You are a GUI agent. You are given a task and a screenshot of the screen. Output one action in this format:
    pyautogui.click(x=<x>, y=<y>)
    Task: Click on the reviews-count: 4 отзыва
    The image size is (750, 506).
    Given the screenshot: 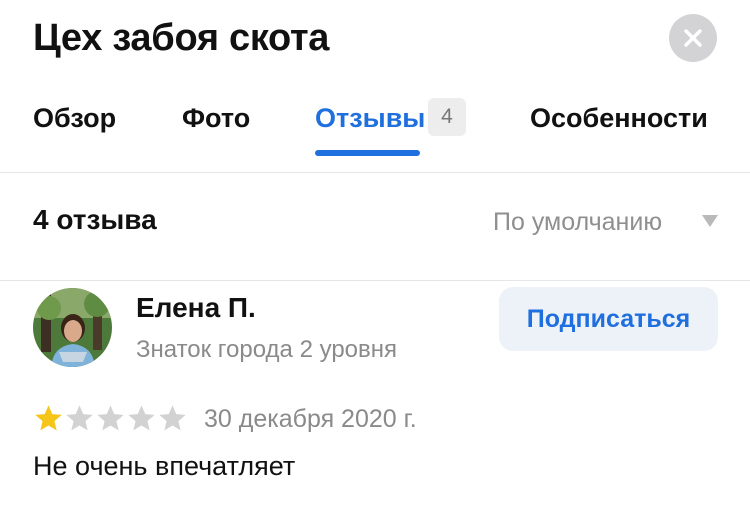 What is the action you would take?
    pyautogui.click(x=95, y=219)
    